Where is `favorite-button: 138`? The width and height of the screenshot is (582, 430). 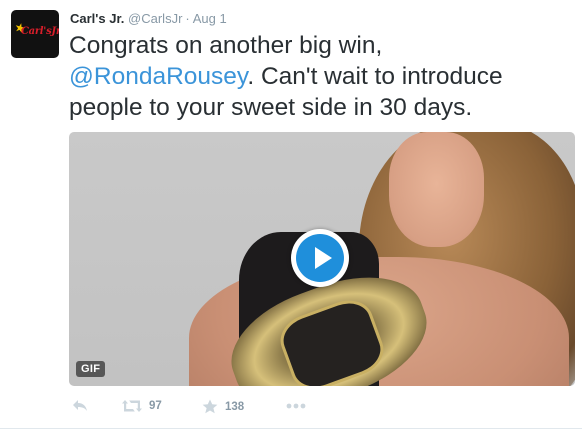
favorite-button: 138 is located at coordinates (223, 406).